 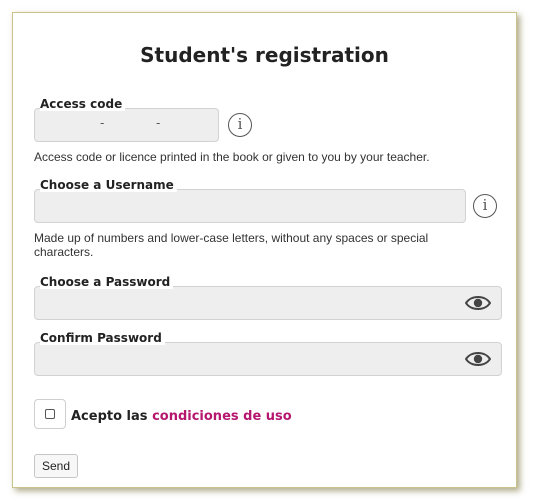 I want to click on terms-link: condiciones de uso, so click(x=222, y=416).